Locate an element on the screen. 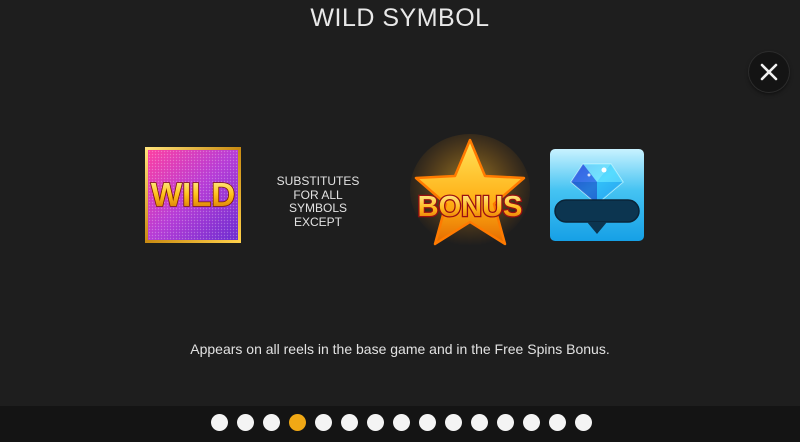 This screenshot has width=800, height=442. wild-symbol-icon: WILD is located at coordinates (193, 195).